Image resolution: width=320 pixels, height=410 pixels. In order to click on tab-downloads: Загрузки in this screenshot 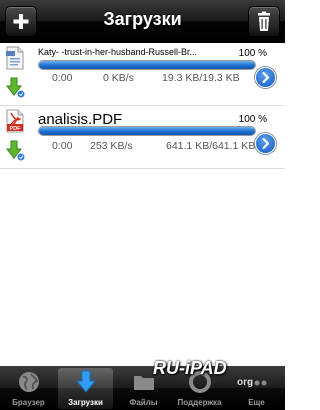, I will do `click(85, 388)`.